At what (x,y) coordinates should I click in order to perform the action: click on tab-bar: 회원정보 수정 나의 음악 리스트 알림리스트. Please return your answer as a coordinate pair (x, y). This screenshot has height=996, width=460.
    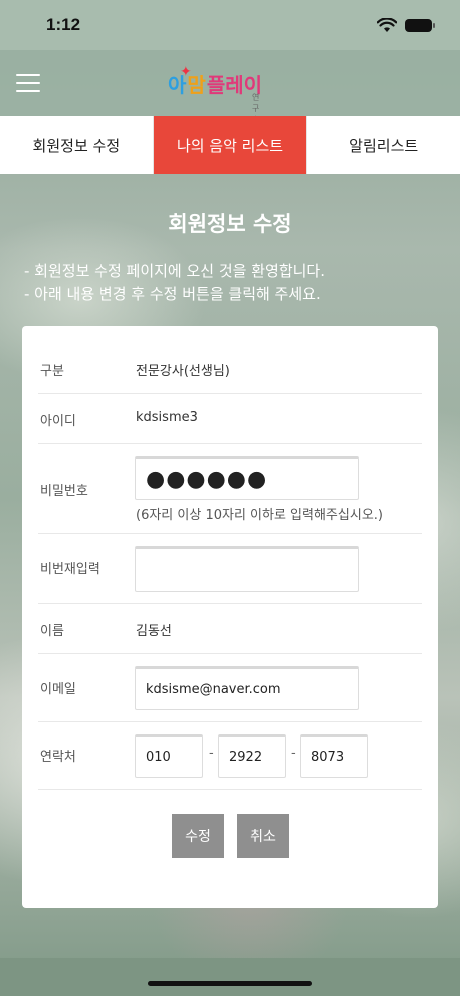
    Looking at the image, I should click on (230, 145).